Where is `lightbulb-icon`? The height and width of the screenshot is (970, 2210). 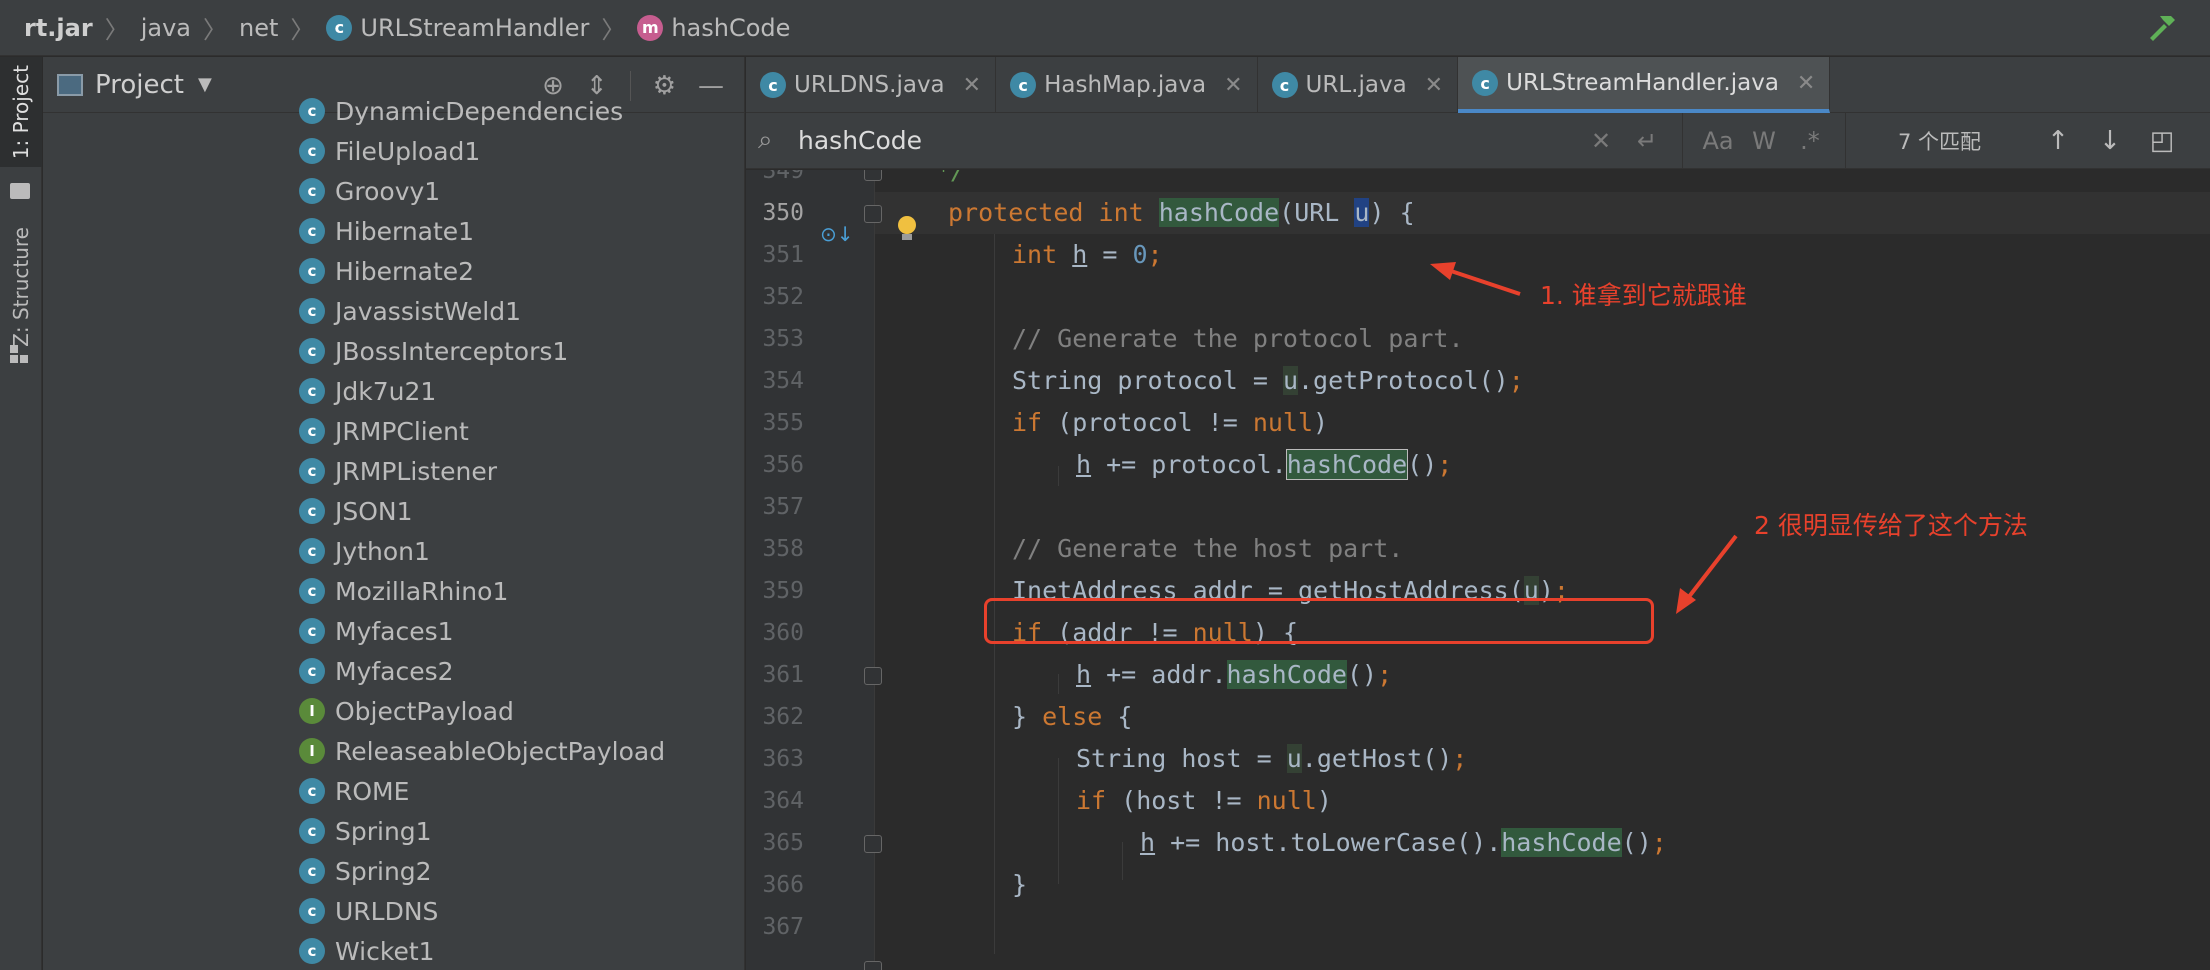 lightbulb-icon is located at coordinates (908, 229).